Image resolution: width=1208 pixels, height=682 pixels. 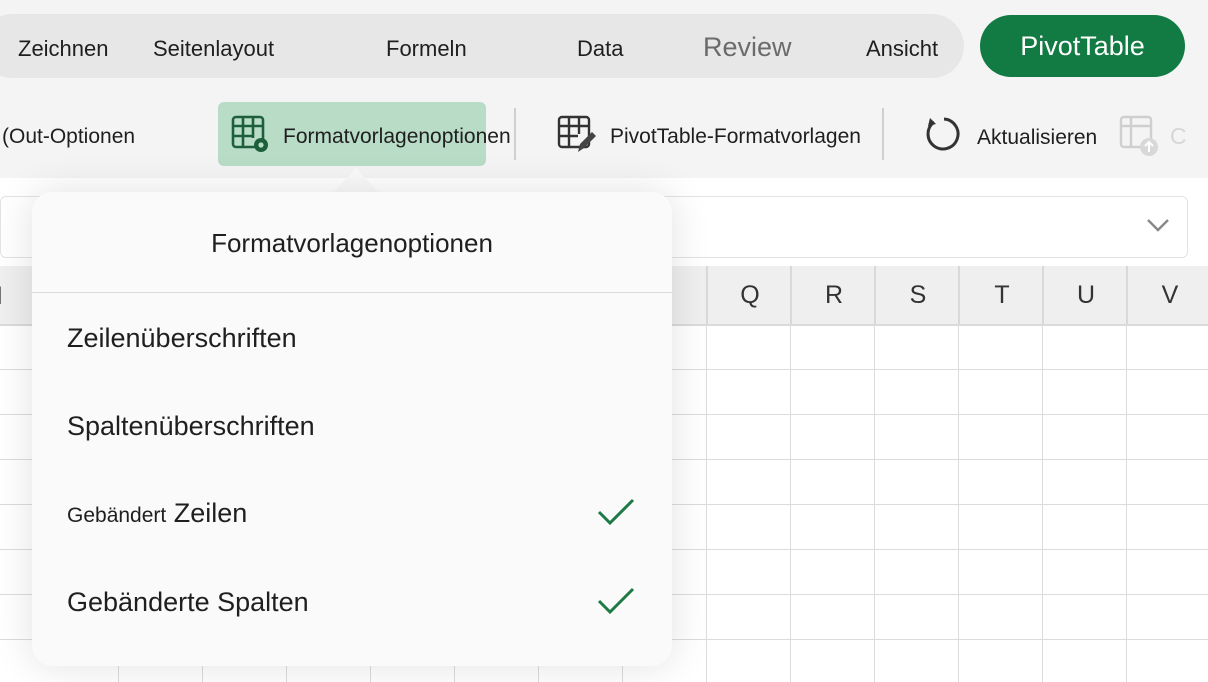 I want to click on tabs-container, so click(x=482, y=46).